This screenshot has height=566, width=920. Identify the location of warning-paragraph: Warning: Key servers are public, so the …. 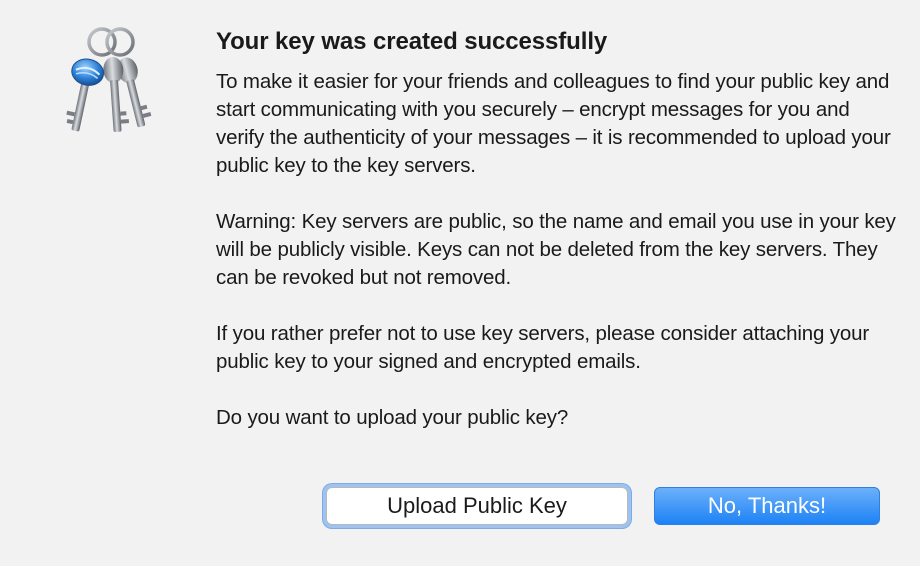
(556, 249).